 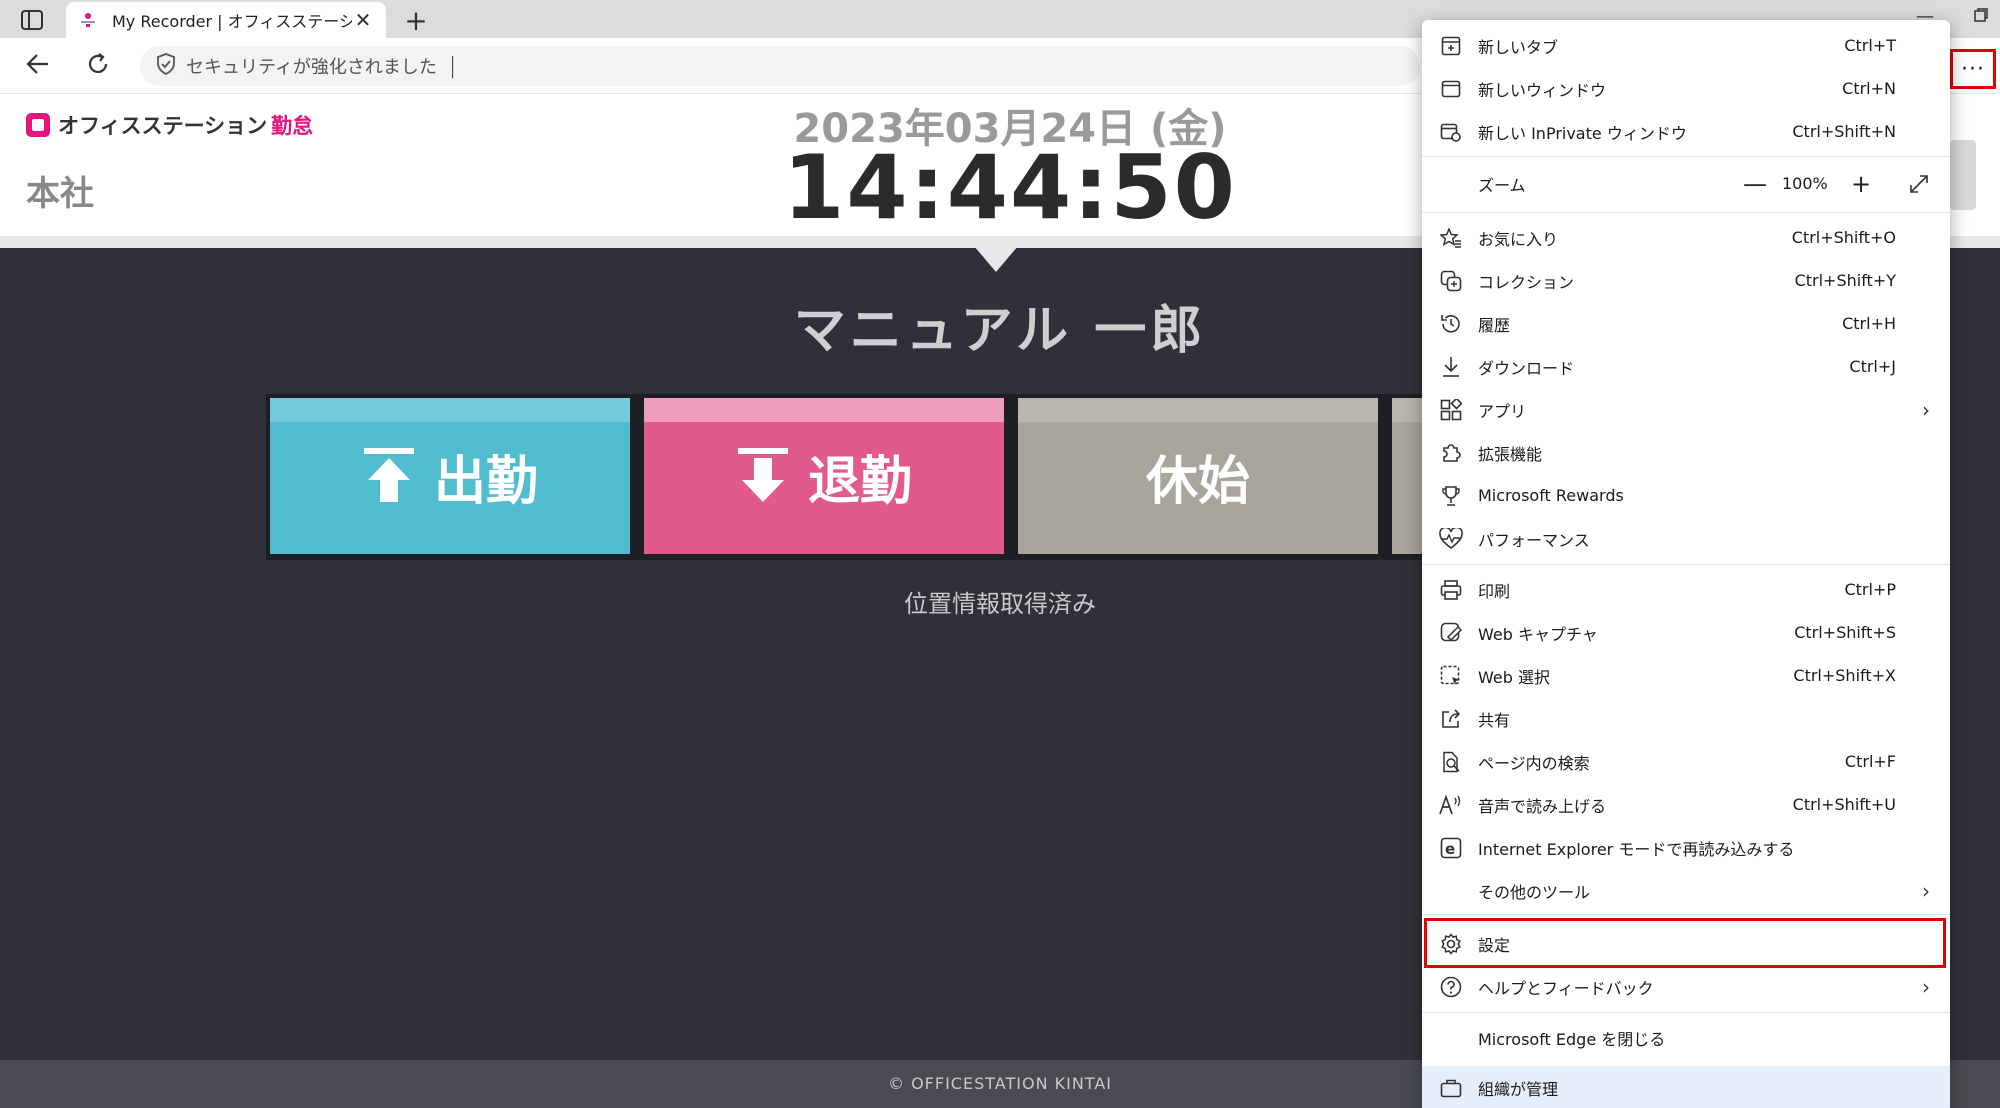 What do you see at coordinates (292, 126) in the screenshot?
I see `logo-accent: 勤怠` at bounding box center [292, 126].